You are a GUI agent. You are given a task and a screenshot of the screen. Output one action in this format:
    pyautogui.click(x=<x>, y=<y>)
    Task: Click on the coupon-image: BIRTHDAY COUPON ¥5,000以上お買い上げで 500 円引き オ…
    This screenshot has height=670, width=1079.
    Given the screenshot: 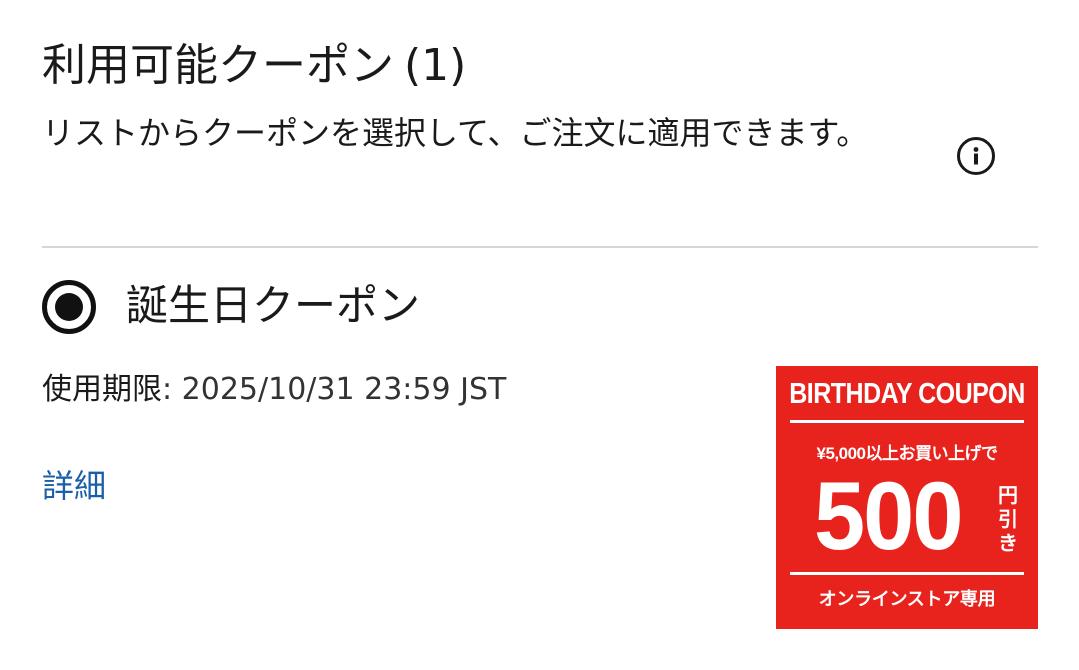 What is the action you would take?
    pyautogui.click(x=907, y=497)
    